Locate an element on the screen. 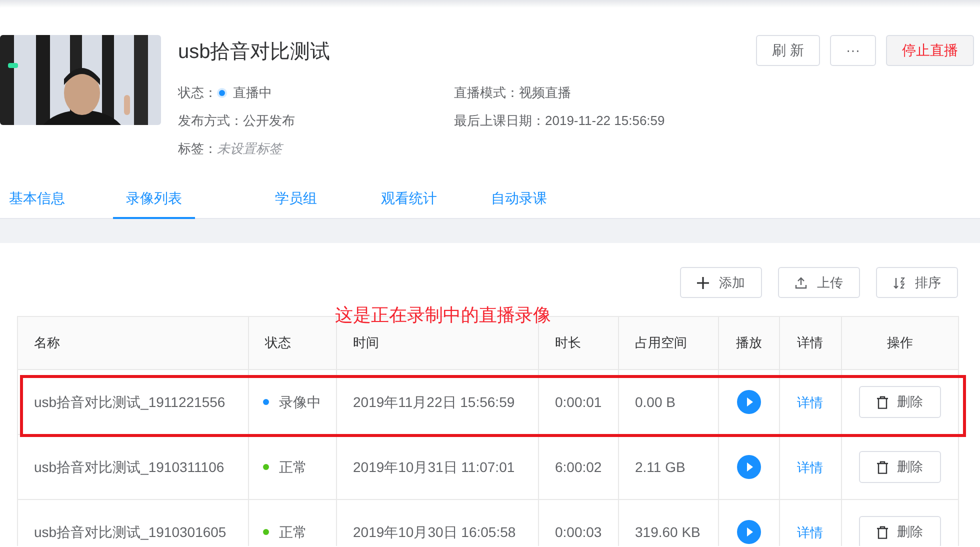  tab: 观看统计 is located at coordinates (409, 199).